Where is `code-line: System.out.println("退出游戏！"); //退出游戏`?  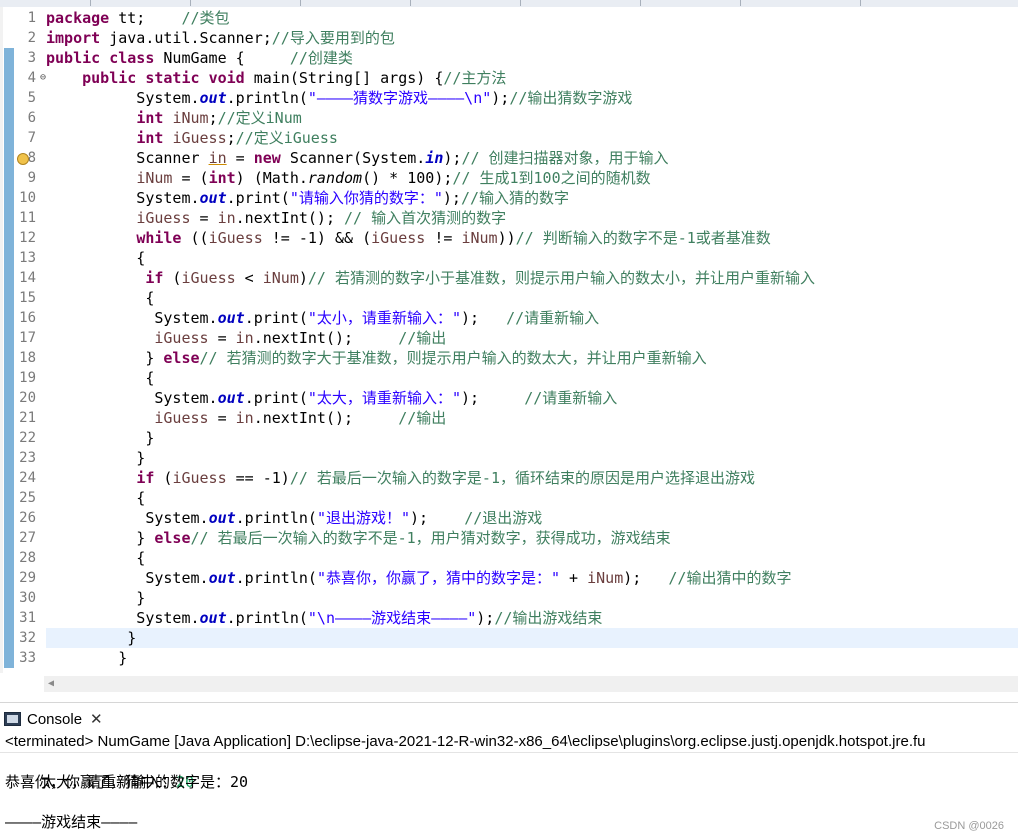 code-line: System.out.println("退出游戏！"); //退出游戏 is located at coordinates (532, 518).